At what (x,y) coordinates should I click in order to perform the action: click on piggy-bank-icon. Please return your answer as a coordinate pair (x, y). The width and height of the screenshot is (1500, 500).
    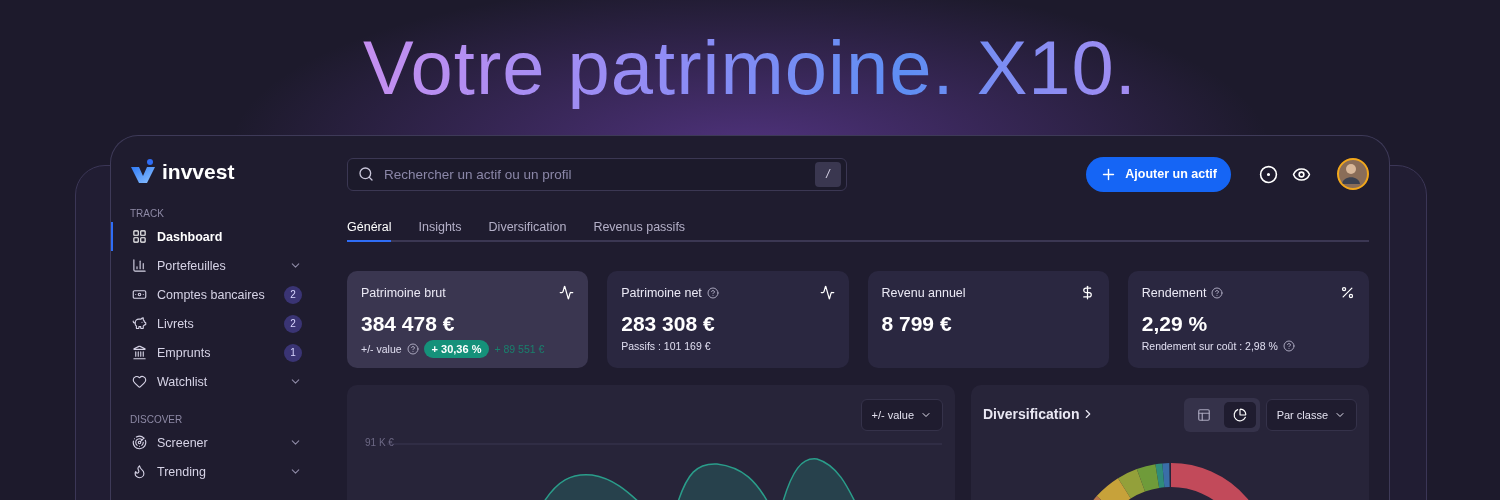
    Looking at the image, I should click on (139, 323).